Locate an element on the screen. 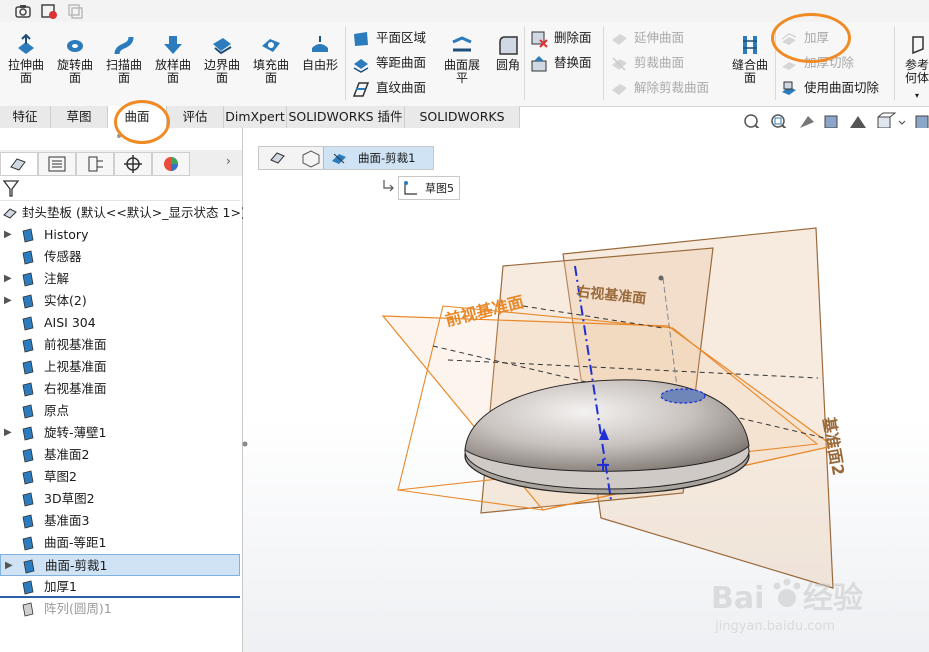  swept-surface-button: 扫描曲面 is located at coordinates (124, 65).